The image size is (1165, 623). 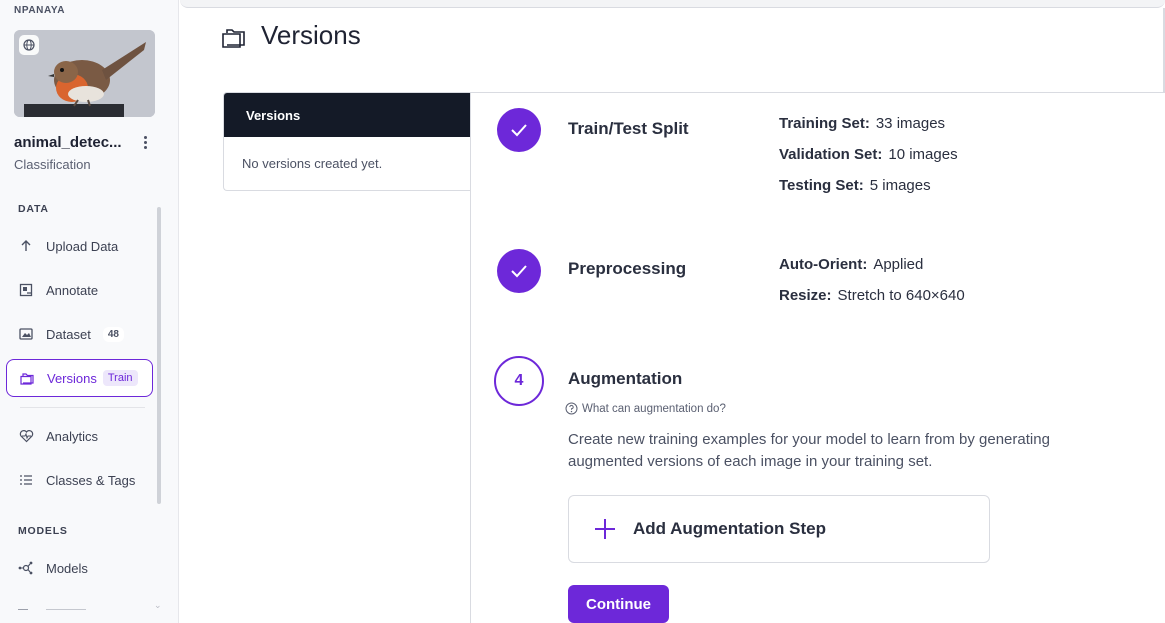 What do you see at coordinates (618, 604) in the screenshot?
I see `continue-button: Continue` at bounding box center [618, 604].